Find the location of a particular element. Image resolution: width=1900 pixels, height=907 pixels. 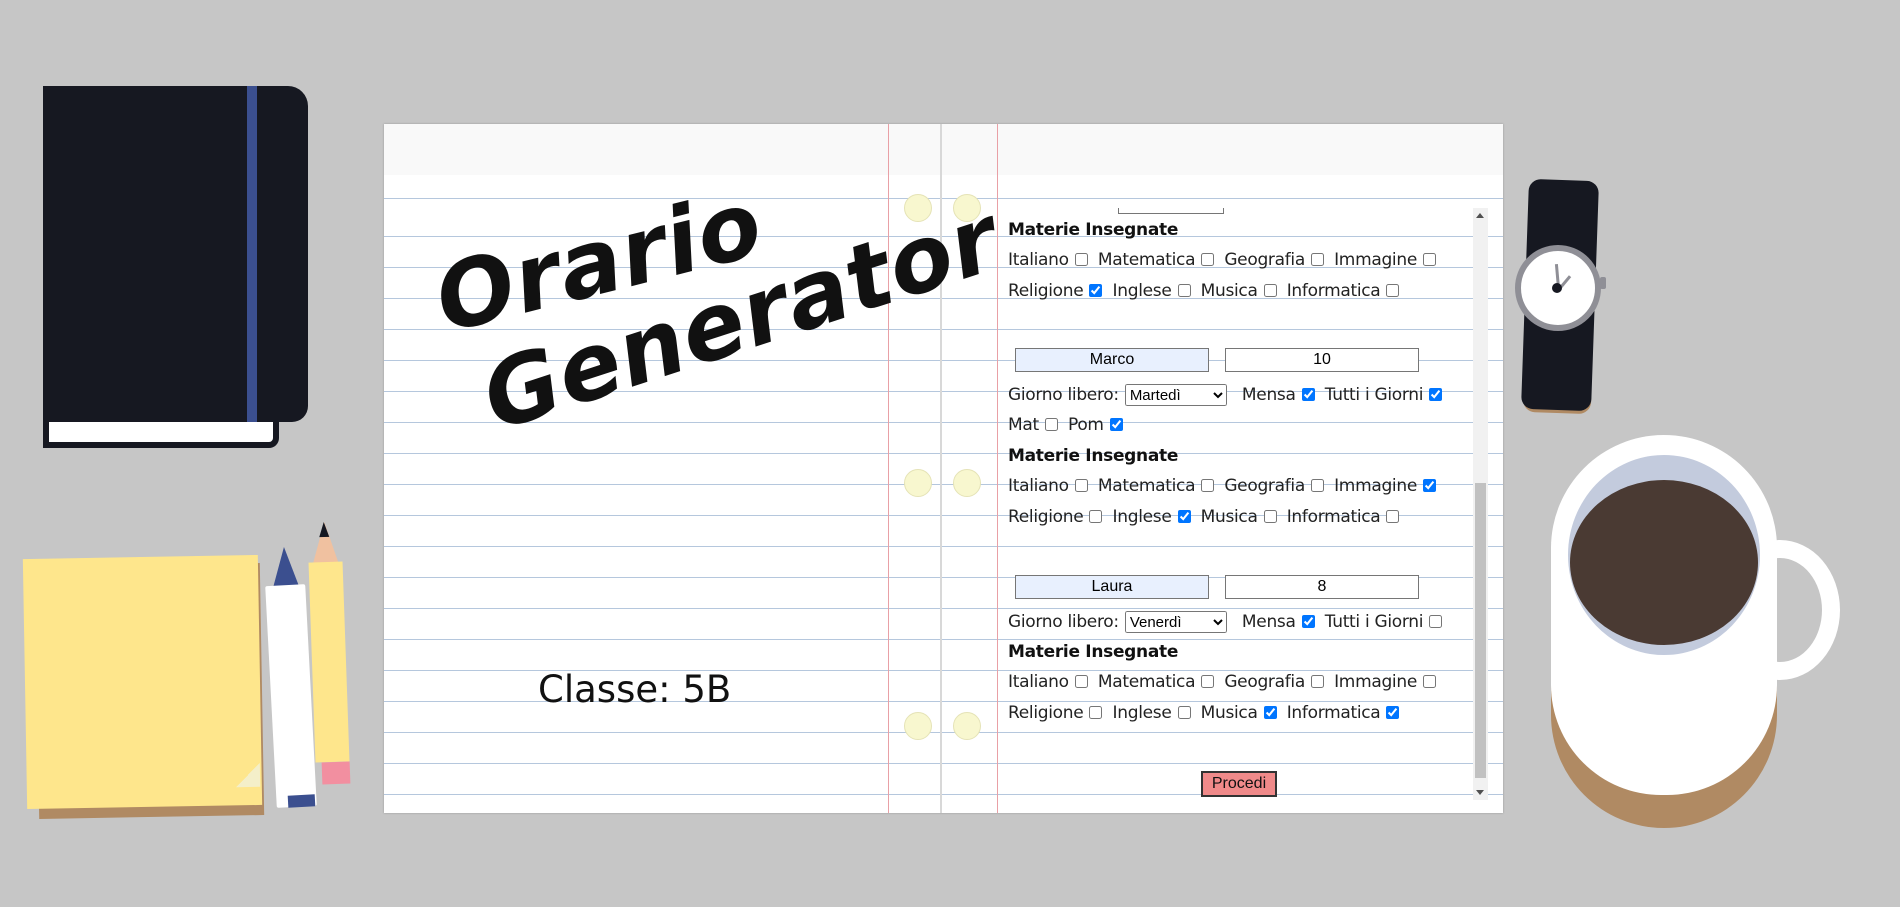

all-days-label: Tutti i Giorni is located at coordinates (1374, 621).